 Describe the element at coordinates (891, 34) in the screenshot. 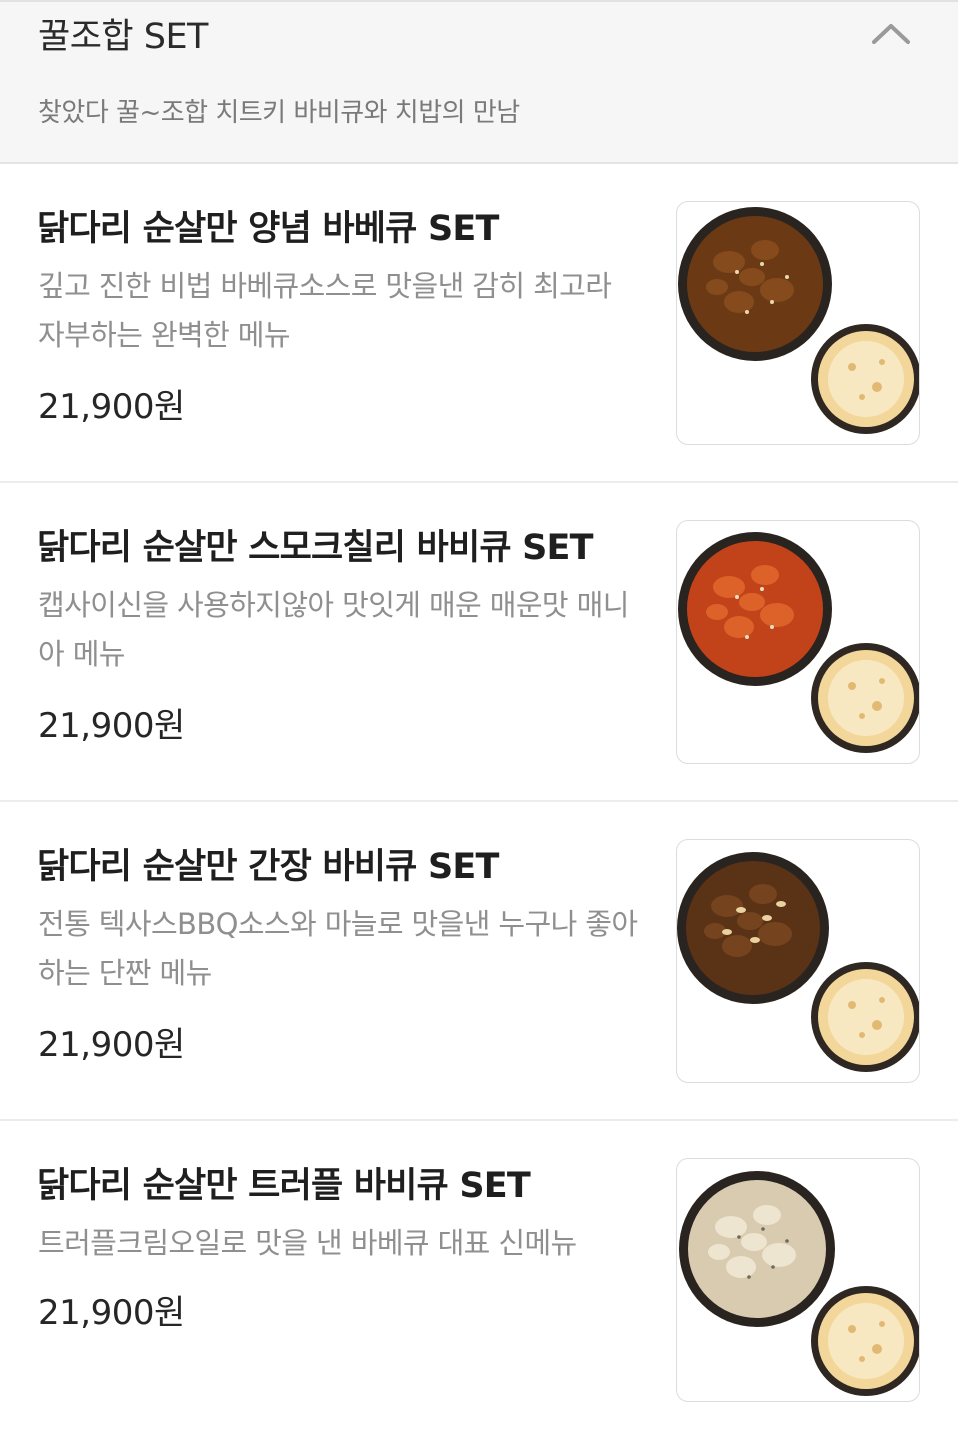

I see `chevron-up-icon` at that location.